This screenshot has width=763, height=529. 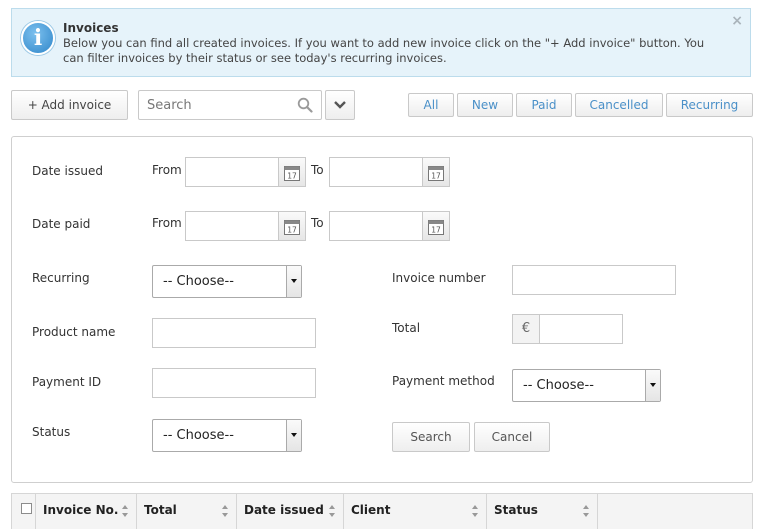 I want to click on close-icon: ×, so click(x=737, y=21).